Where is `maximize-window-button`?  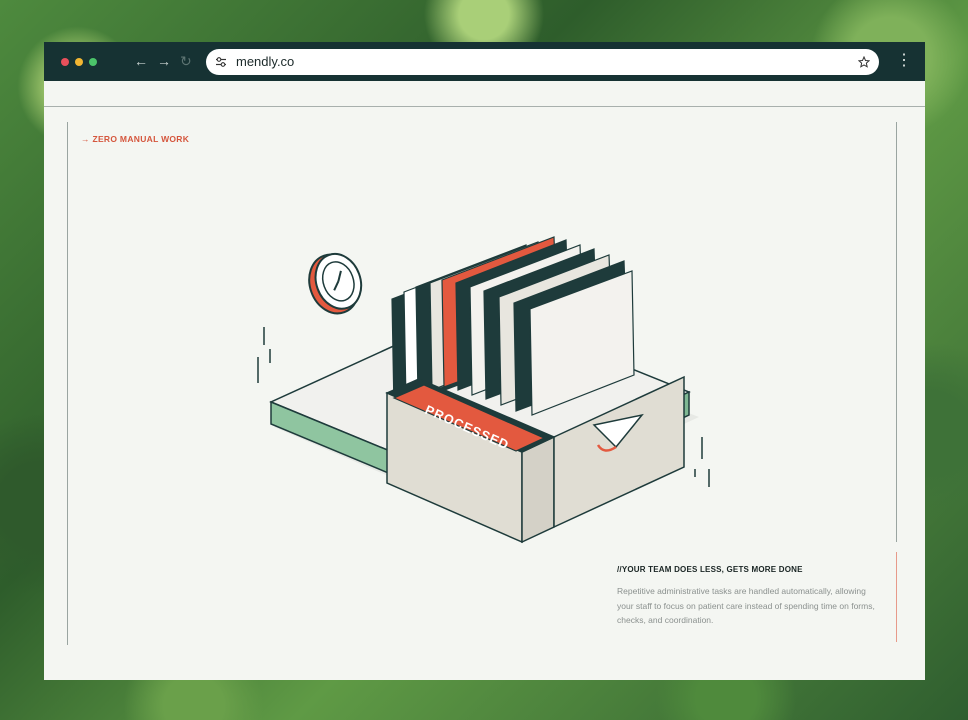 maximize-window-button is located at coordinates (93, 62).